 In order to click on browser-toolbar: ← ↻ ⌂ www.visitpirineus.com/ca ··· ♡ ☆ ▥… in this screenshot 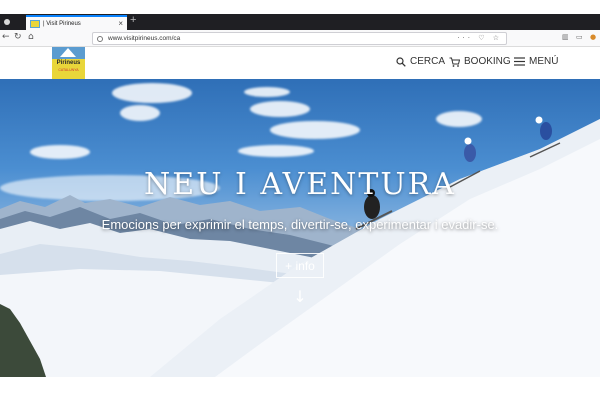, I will do `click(300, 38)`.